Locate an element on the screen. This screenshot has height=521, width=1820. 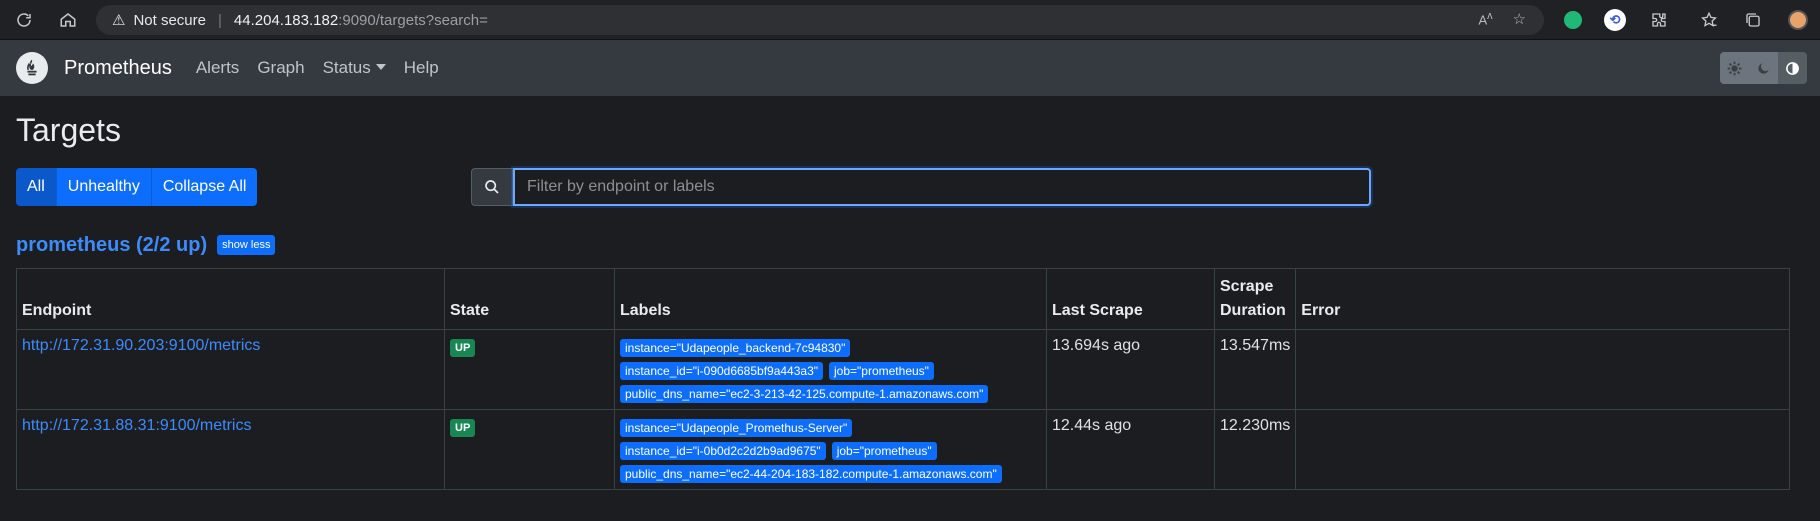
last-scrape: 13.694s ago is located at coordinates (1130, 369).